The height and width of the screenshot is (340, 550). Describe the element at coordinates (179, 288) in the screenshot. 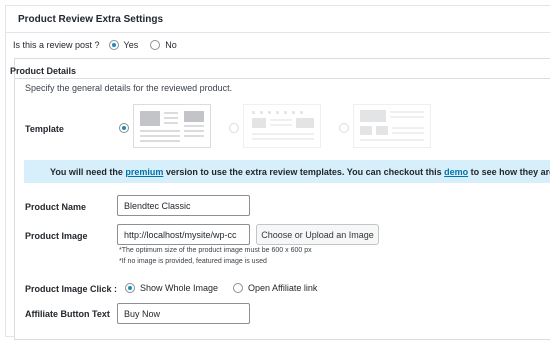

I see `show-whole-image-label: Show Whole Image` at that location.